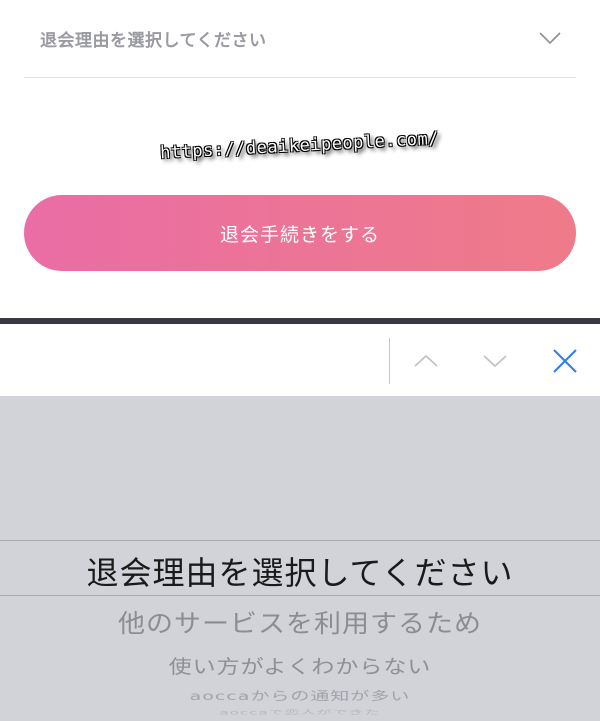  I want to click on toolbar-separator, so click(389, 361).